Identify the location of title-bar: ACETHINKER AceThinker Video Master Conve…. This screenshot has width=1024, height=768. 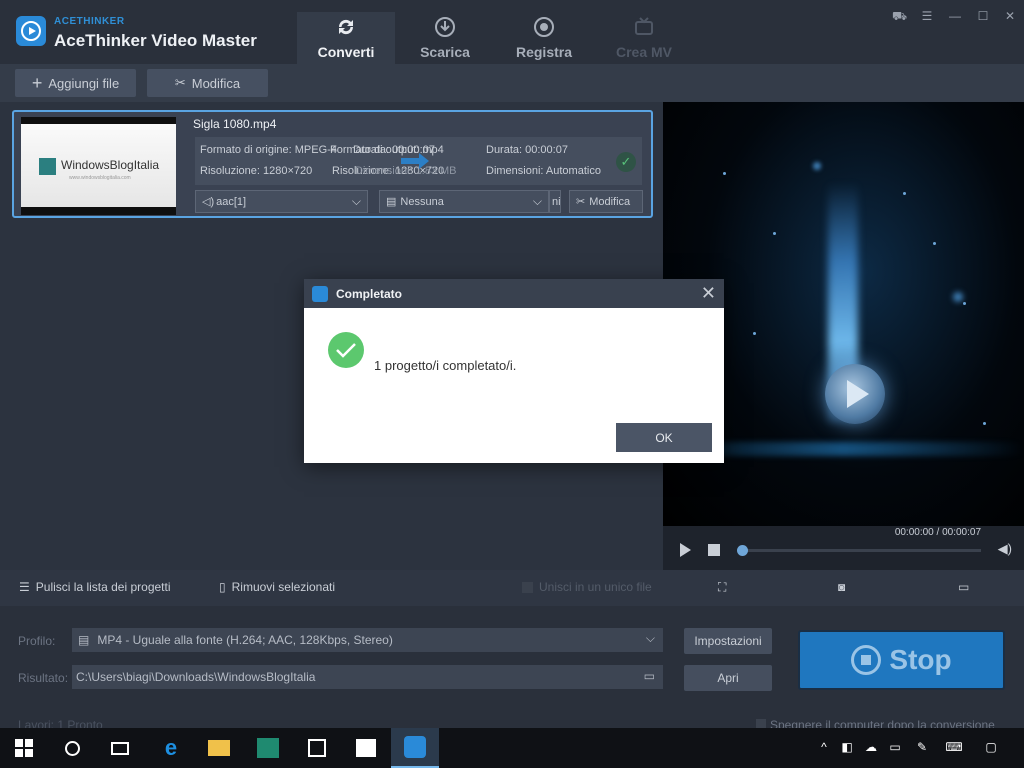
(512, 32).